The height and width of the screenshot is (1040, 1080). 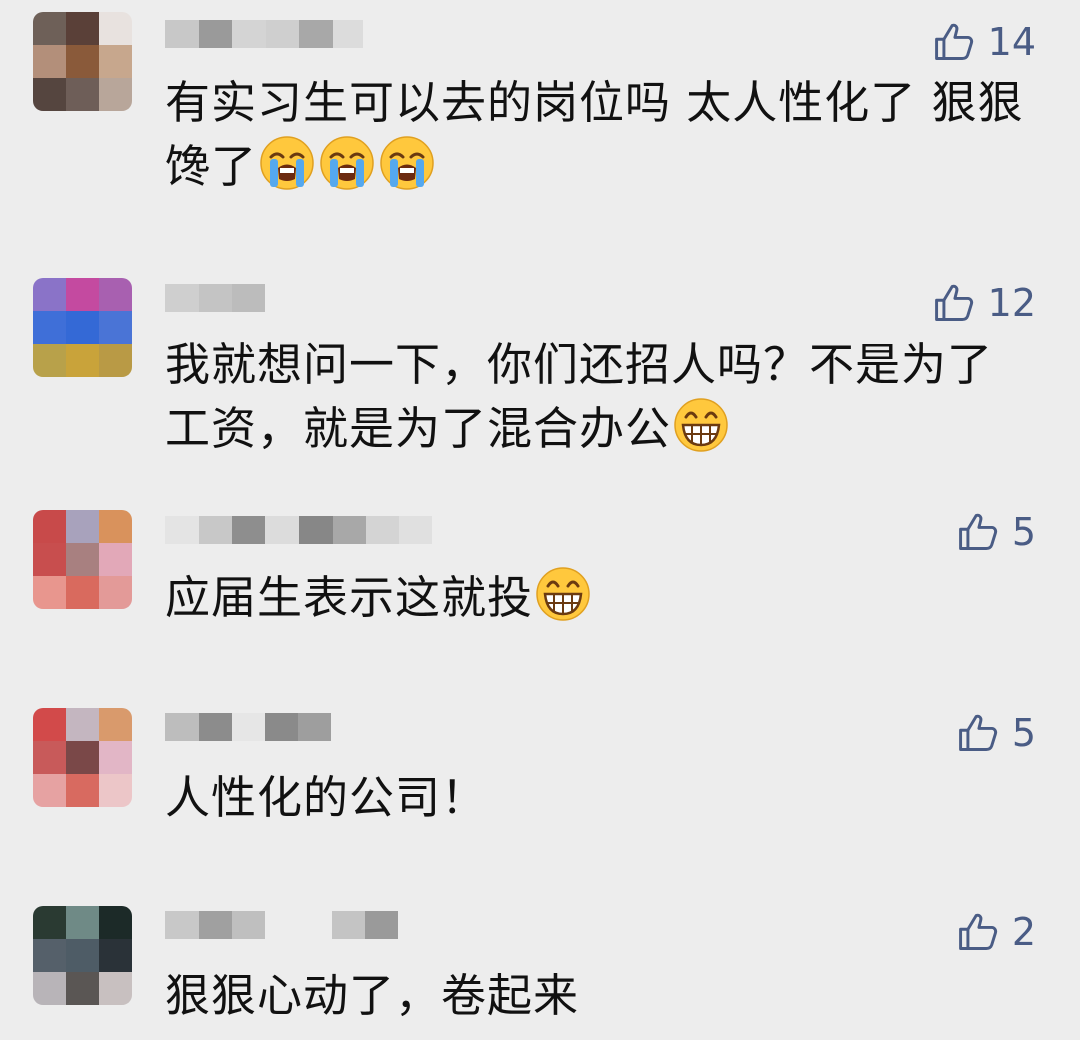 I want to click on comment-text: 我就想问一下，你们还招人吗？不是为了工资，就是为了混合办公, so click(x=587, y=397).